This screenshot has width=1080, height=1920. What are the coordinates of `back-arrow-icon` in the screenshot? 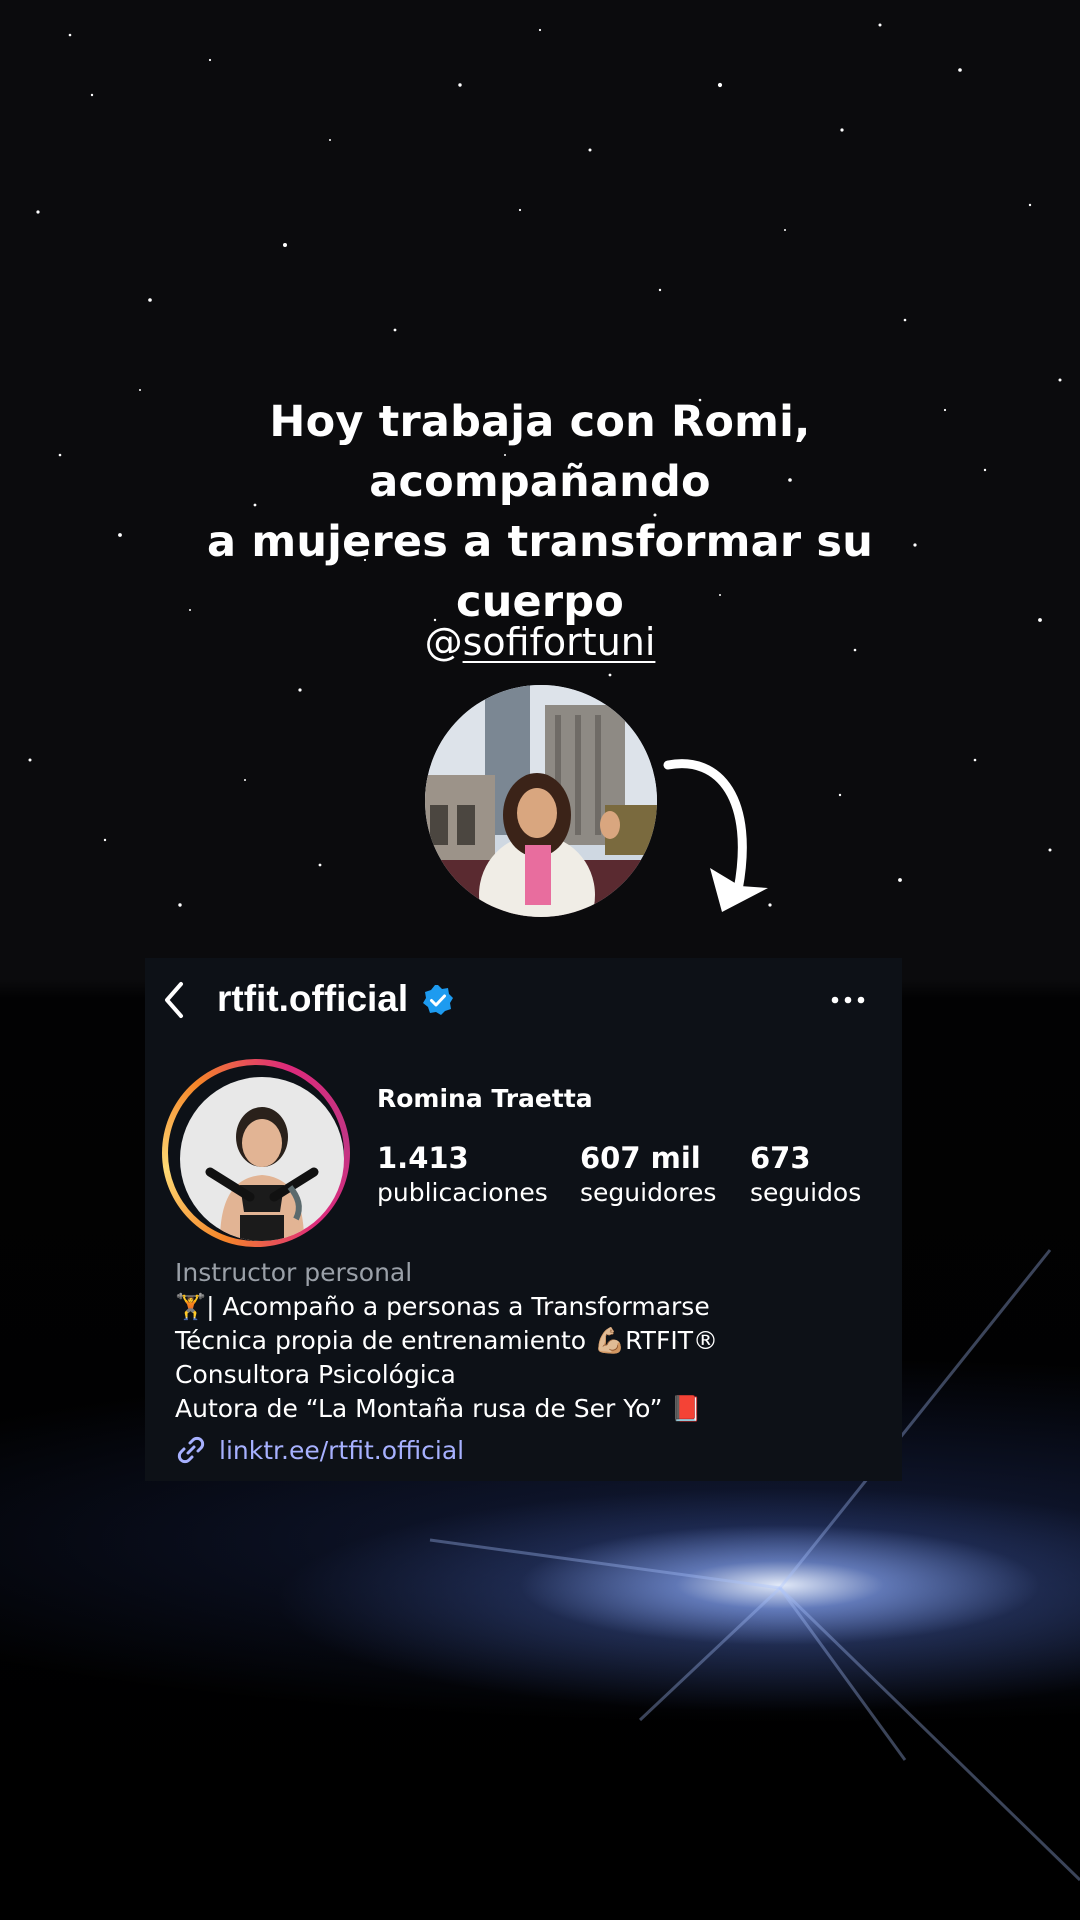 It's located at (173, 1000).